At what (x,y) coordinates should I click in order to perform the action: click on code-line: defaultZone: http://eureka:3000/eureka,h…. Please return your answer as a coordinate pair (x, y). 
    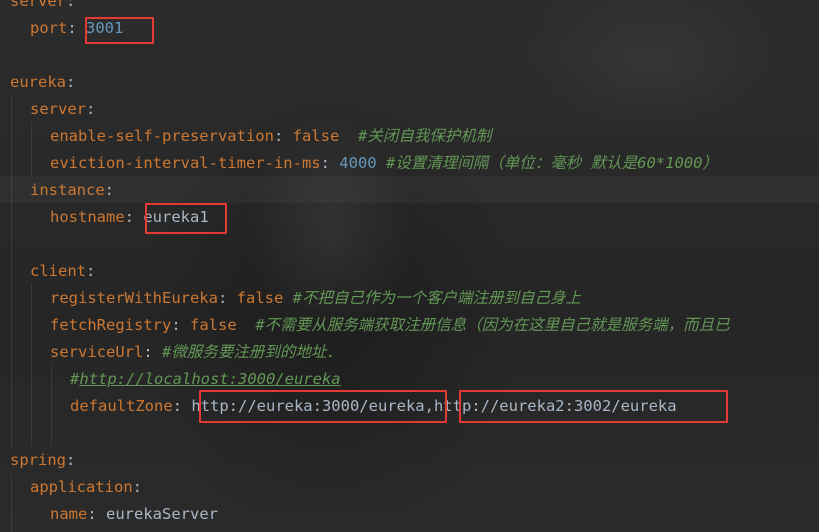
    Looking at the image, I should click on (373, 406).